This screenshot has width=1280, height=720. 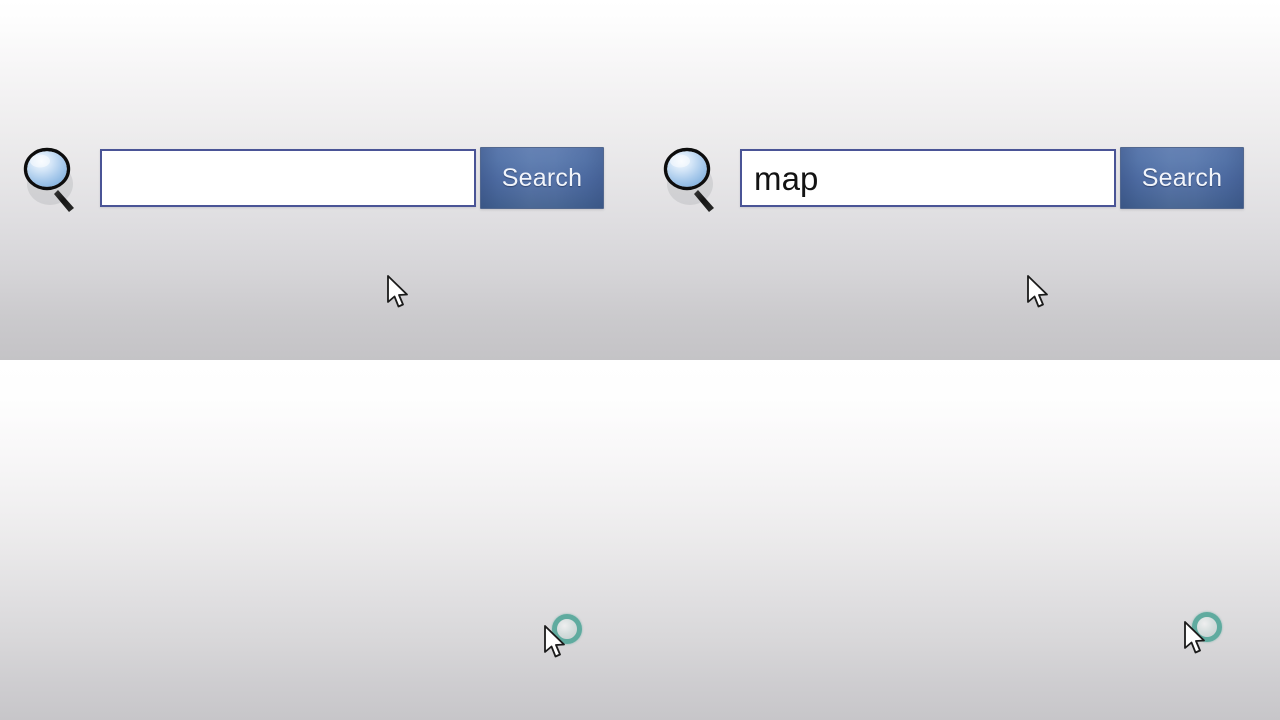 What do you see at coordinates (288, 178) in the screenshot?
I see `search-input` at bounding box center [288, 178].